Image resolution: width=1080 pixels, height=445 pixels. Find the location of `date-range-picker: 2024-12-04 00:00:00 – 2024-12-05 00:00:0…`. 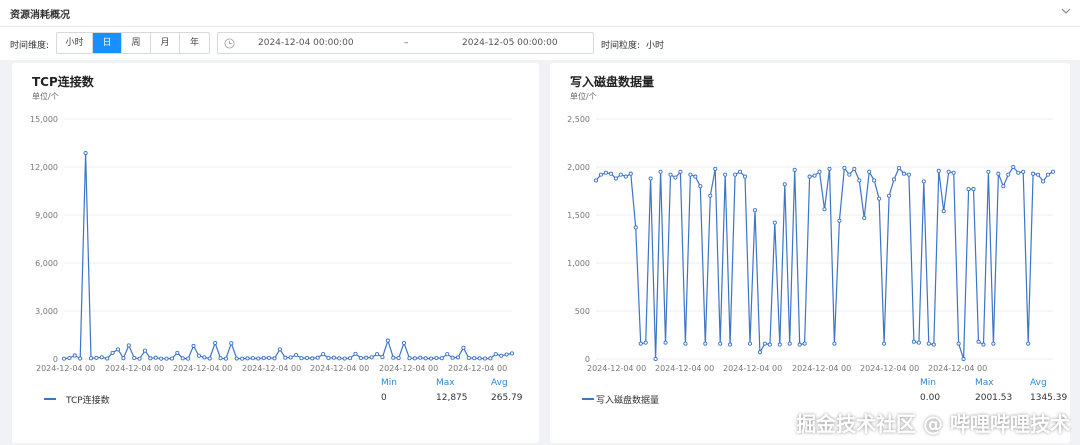

date-range-picker: 2024-12-04 00:00:00 – 2024-12-05 00:00:0… is located at coordinates (405, 43).